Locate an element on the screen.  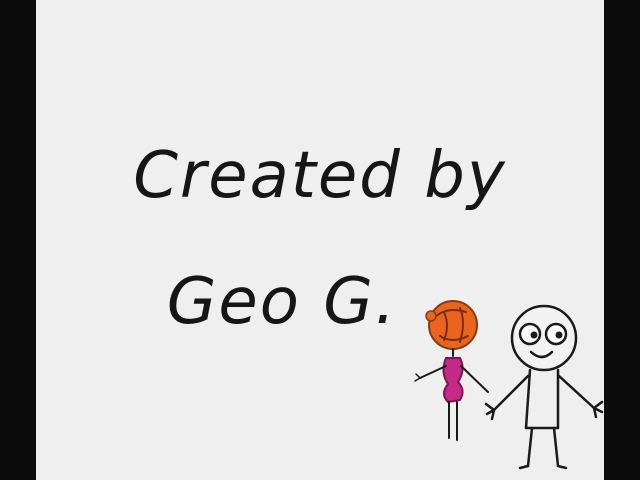
boy-stick-figure-icon is located at coordinates (544, 387).